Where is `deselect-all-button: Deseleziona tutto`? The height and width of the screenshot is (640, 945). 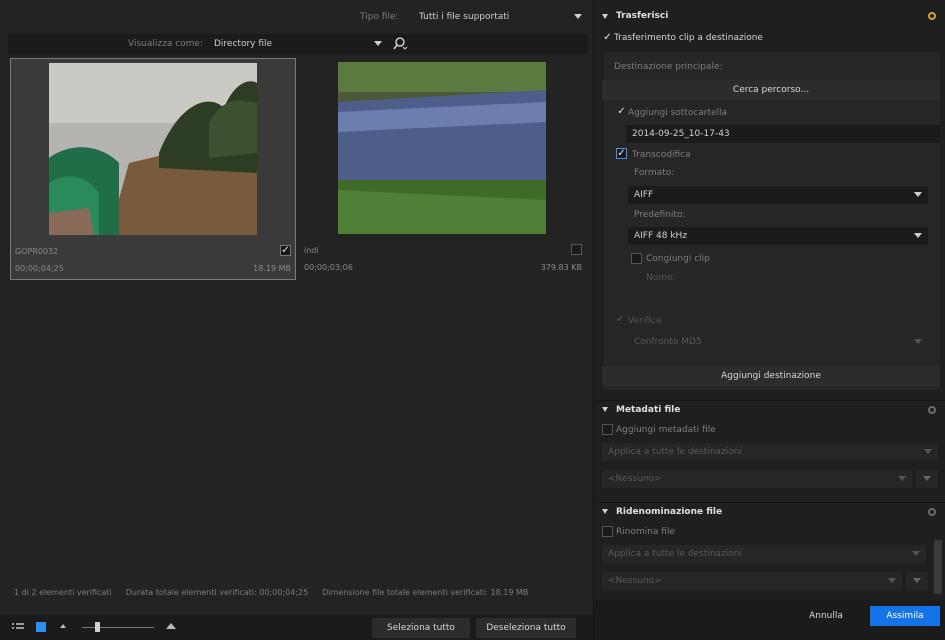
deselect-all-button: Deseleziona tutto is located at coordinates (526, 628).